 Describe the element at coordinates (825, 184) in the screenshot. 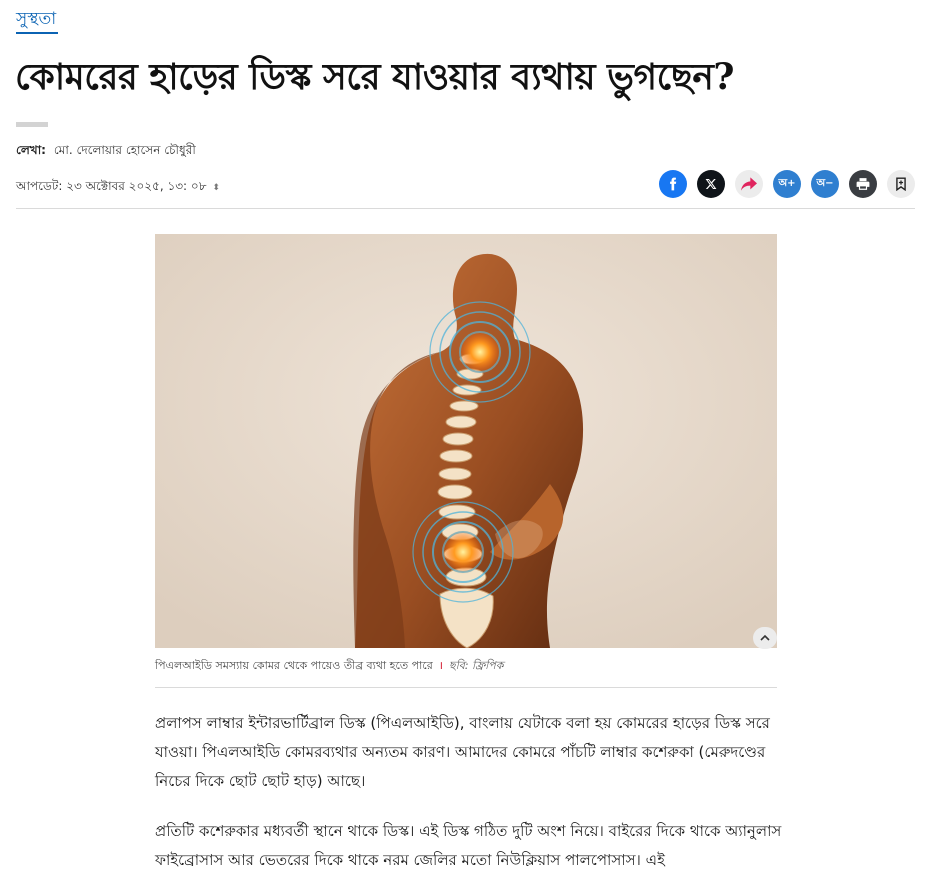

I see `font-decrease-icon: অ−` at that location.